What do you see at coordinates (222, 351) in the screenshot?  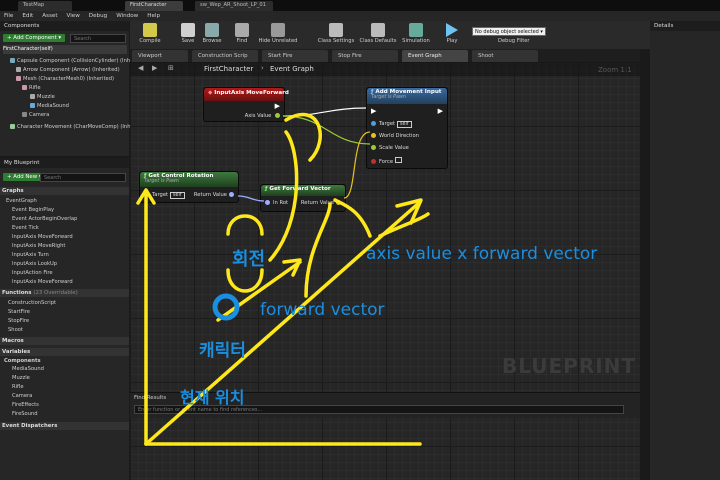 I see `annotation-character: 캐릭터` at bounding box center [222, 351].